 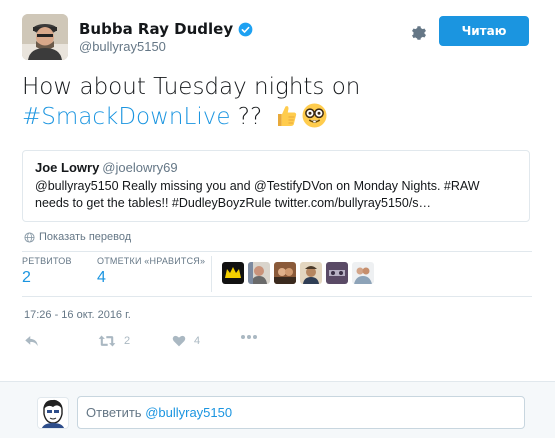 What do you see at coordinates (67, 167) in the screenshot?
I see `quote-author-name: Joe Lowry` at bounding box center [67, 167].